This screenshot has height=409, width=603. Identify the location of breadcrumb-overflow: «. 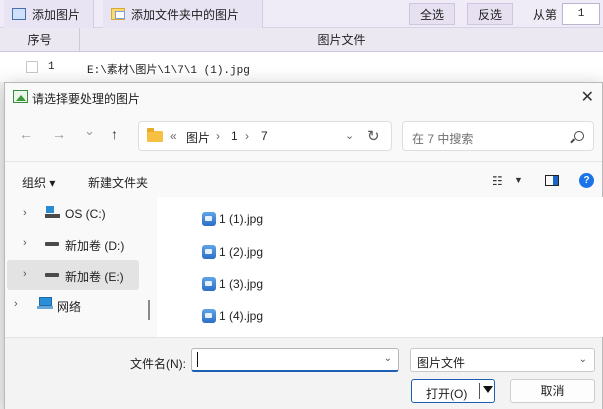
(173, 136).